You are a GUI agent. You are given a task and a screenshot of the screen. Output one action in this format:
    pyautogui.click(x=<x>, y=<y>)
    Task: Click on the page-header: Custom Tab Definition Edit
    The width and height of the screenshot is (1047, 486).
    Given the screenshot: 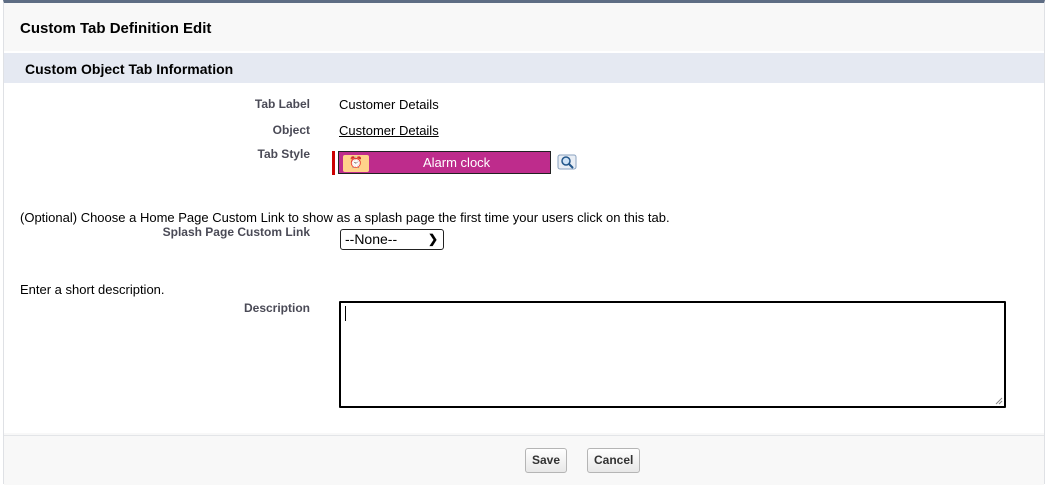 What is the action you would take?
    pyautogui.click(x=524, y=27)
    